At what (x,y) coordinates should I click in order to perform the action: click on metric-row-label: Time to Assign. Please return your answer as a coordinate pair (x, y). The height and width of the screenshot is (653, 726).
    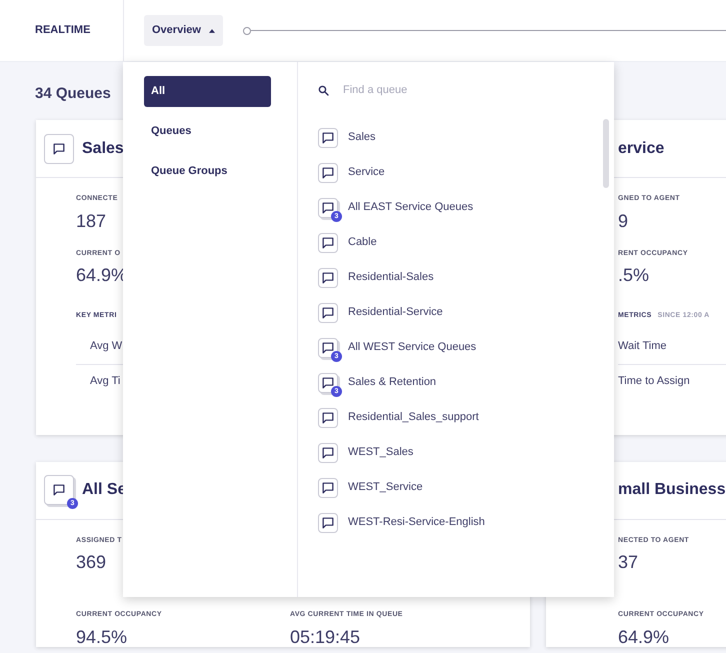
    Looking at the image, I should click on (654, 381).